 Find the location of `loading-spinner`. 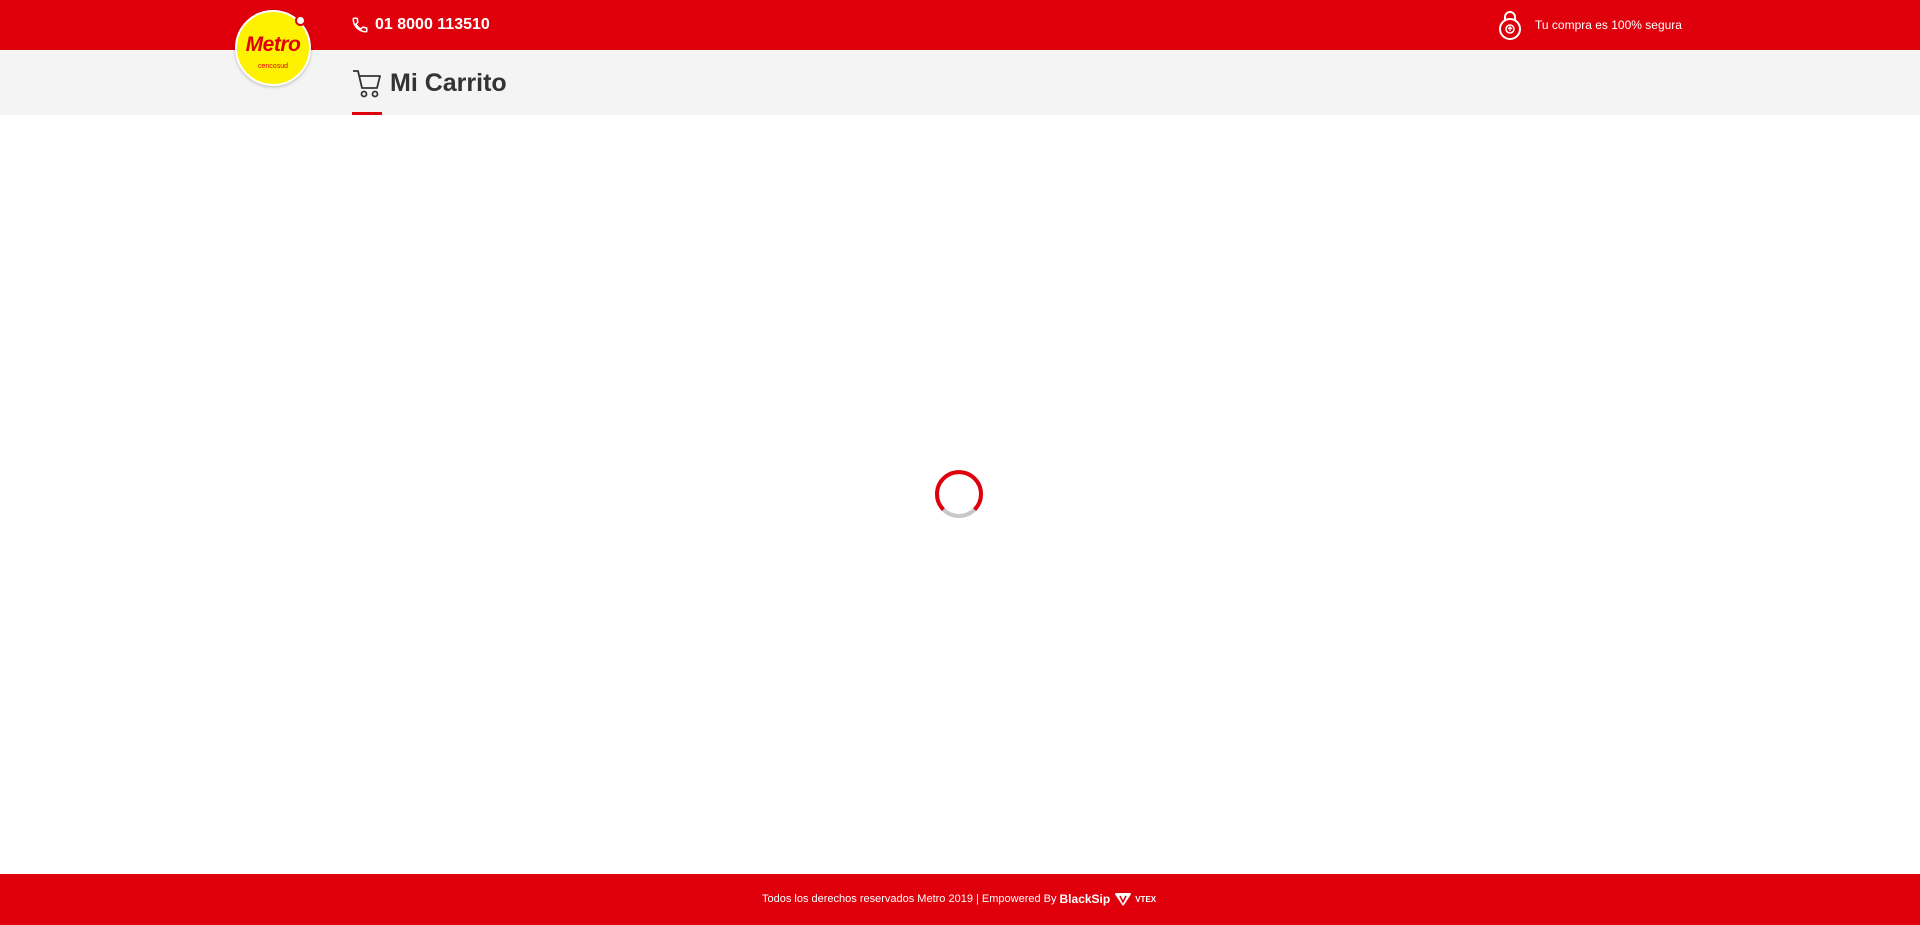

loading-spinner is located at coordinates (959, 494).